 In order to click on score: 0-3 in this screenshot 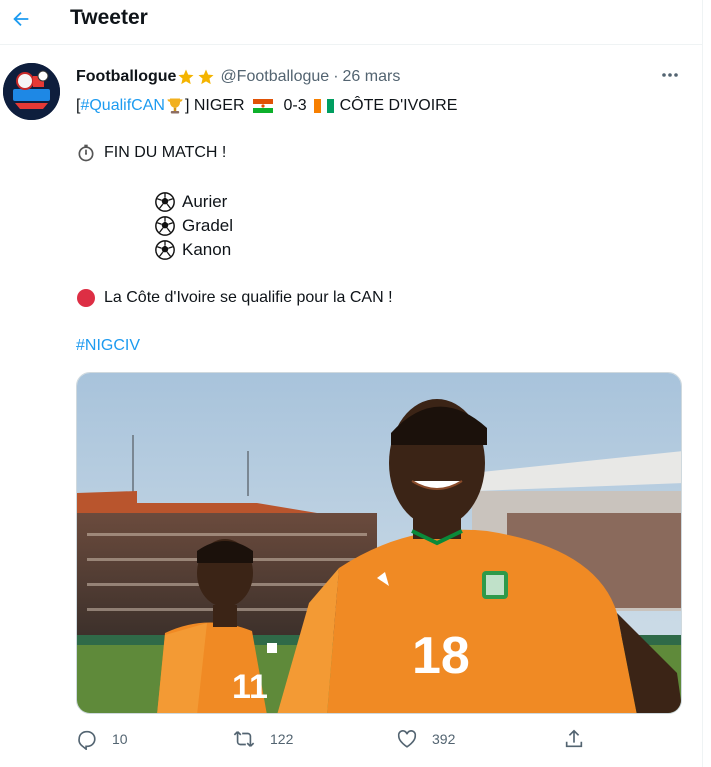, I will do `click(295, 105)`.